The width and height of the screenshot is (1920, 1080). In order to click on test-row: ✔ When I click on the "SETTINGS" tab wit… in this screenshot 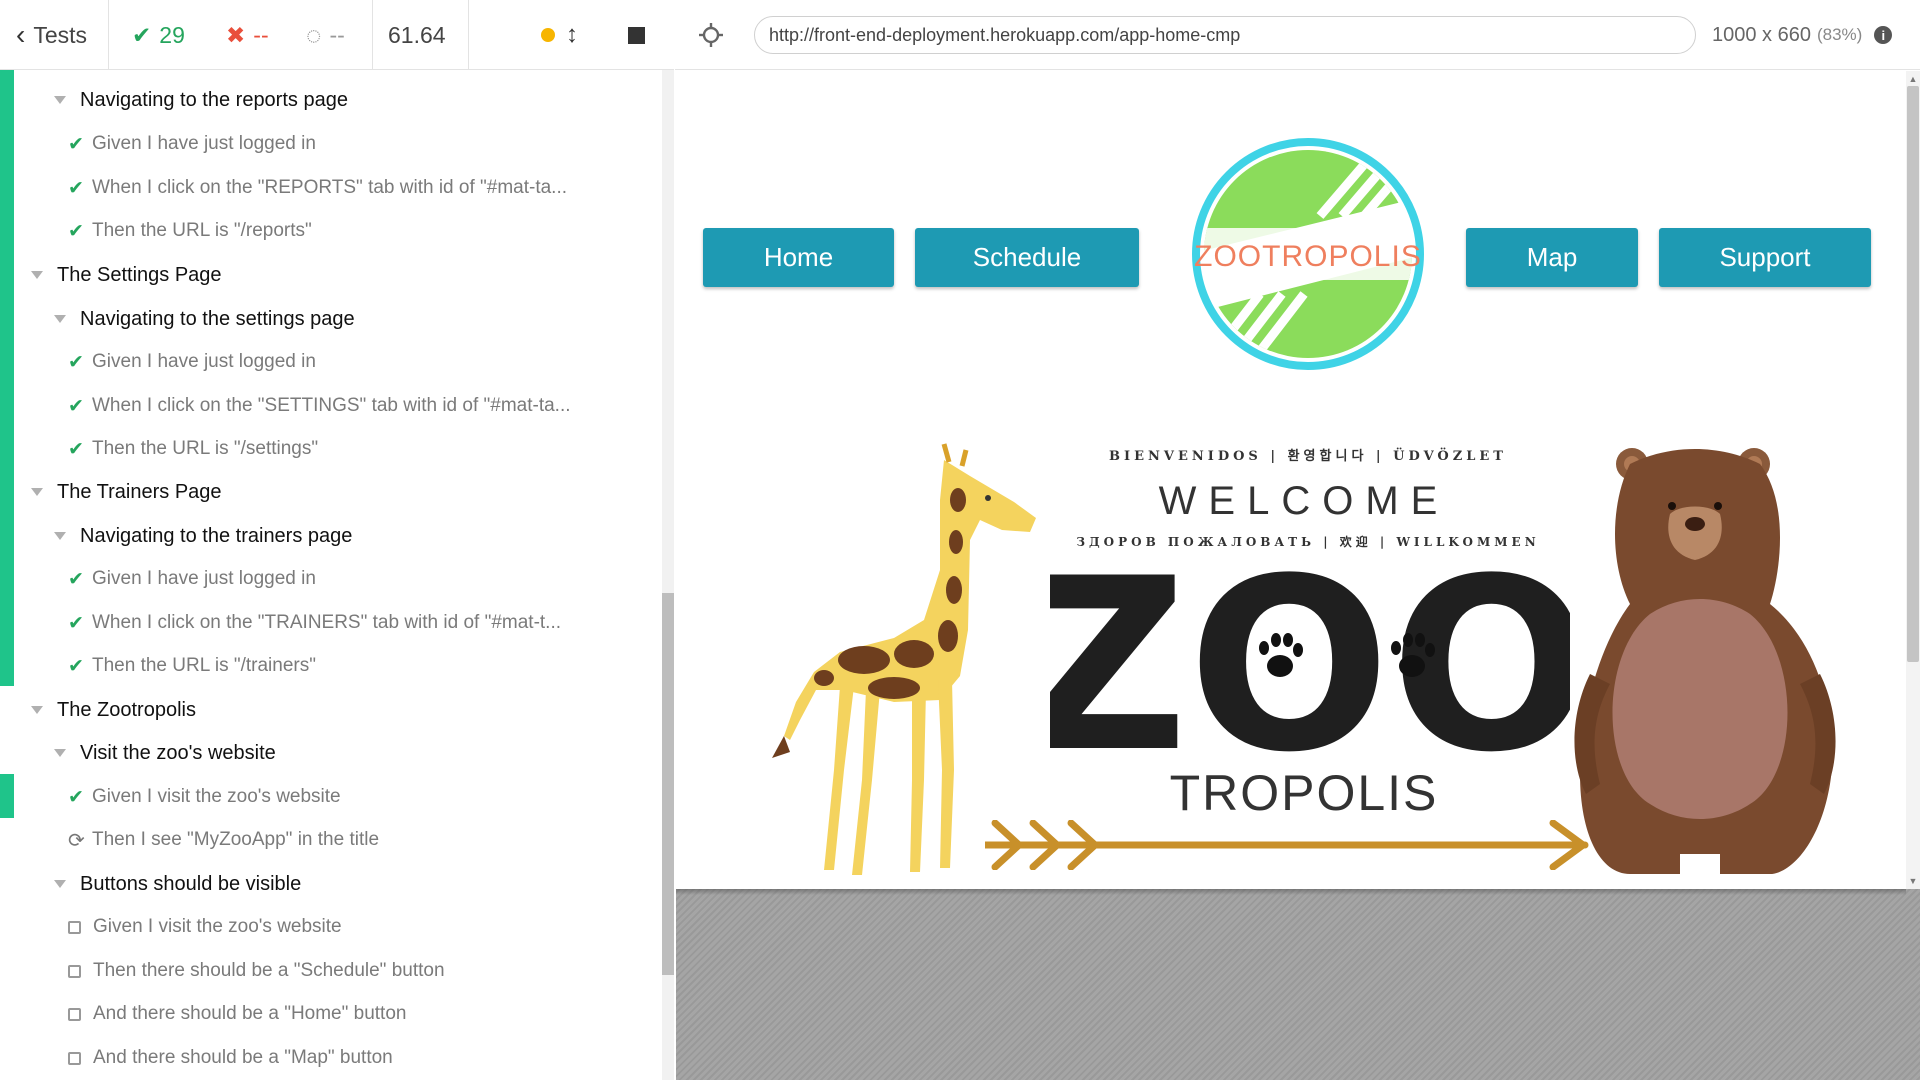, I will do `click(319, 406)`.